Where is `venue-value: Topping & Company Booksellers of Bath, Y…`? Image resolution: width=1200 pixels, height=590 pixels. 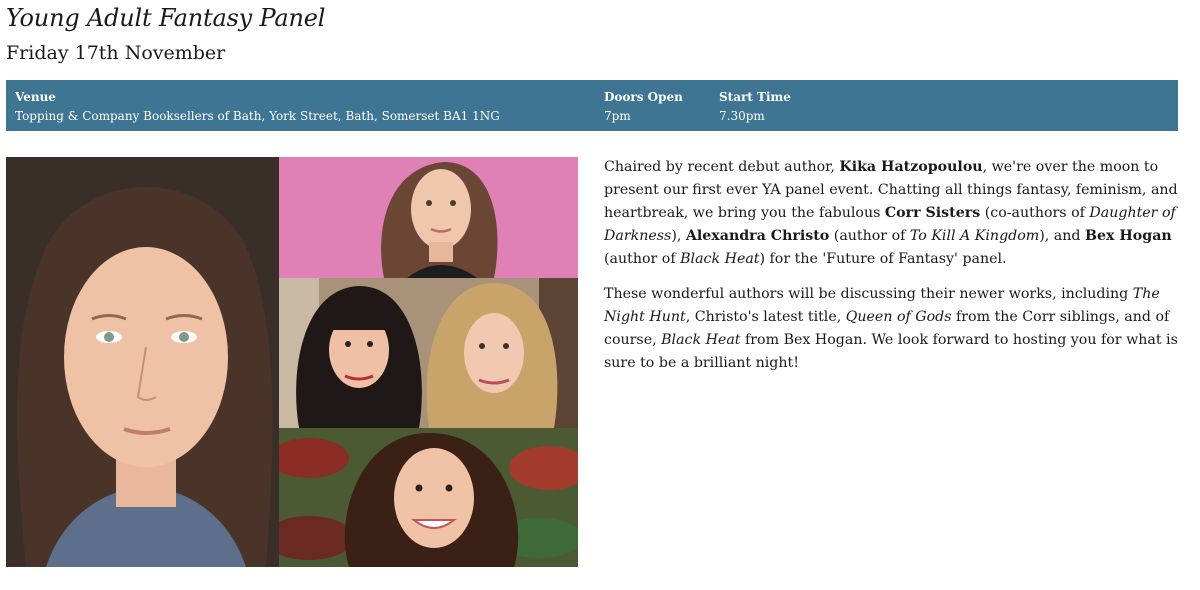 venue-value: Topping & Company Booksellers of Bath, Y… is located at coordinates (257, 116).